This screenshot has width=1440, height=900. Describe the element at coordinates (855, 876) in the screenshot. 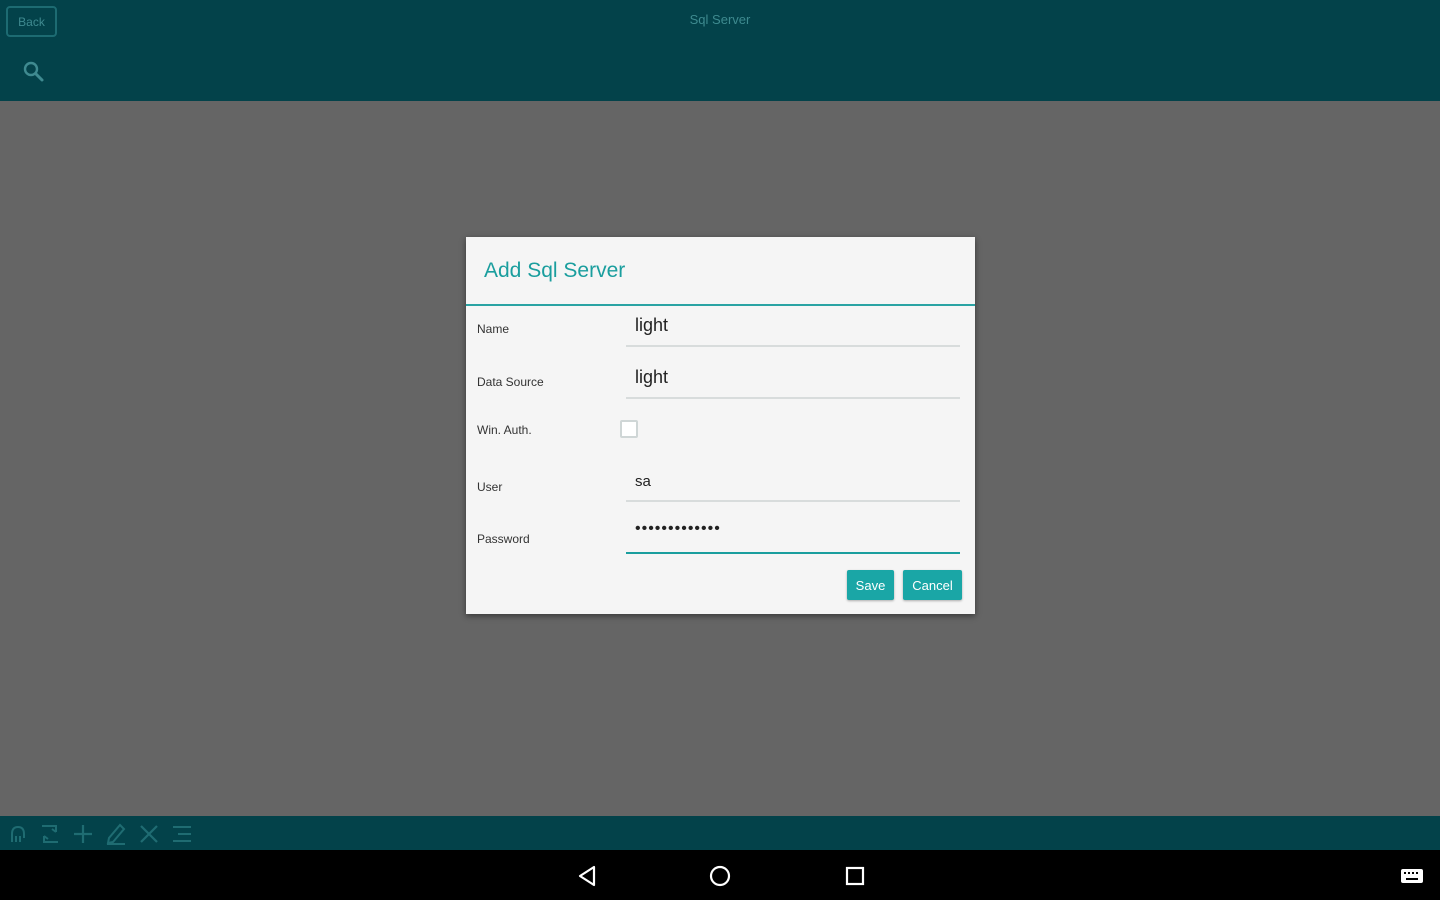

I see `recents-square-icon` at that location.